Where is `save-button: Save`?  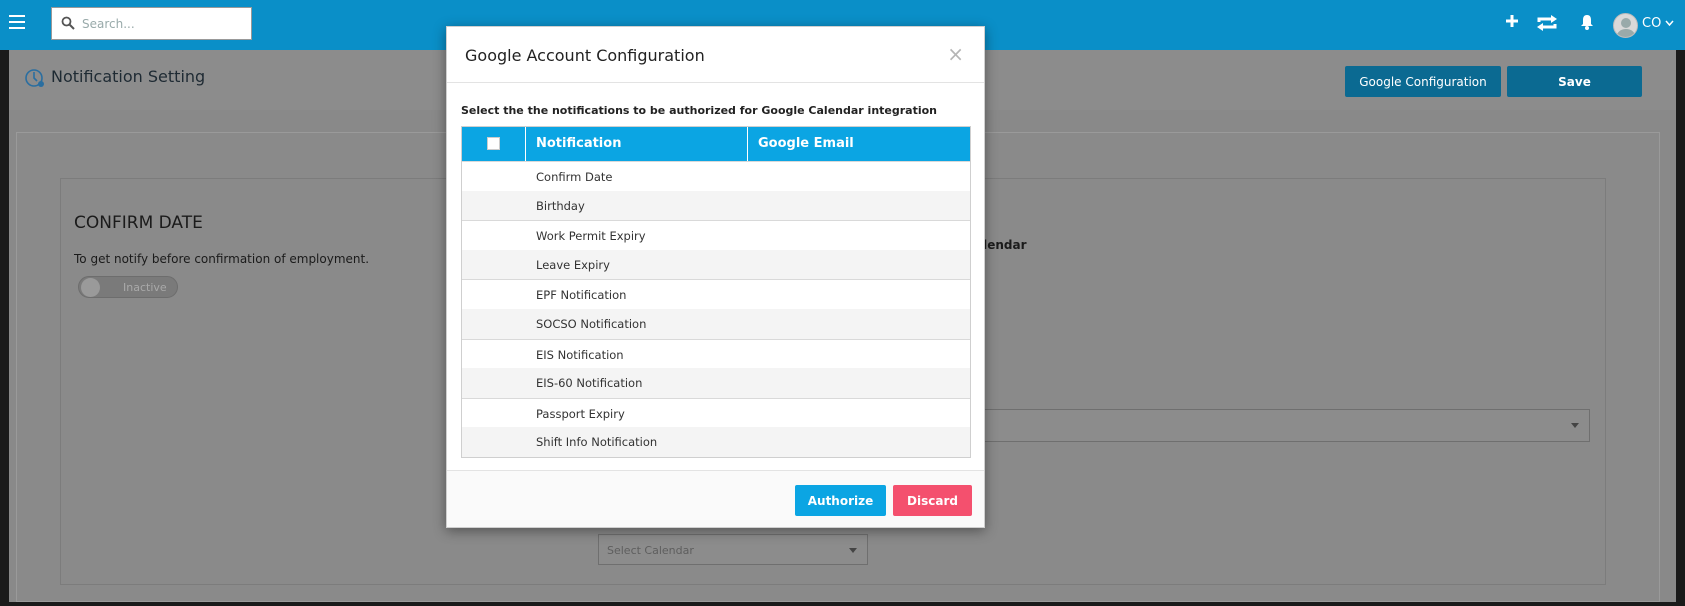
save-button: Save is located at coordinates (1574, 81).